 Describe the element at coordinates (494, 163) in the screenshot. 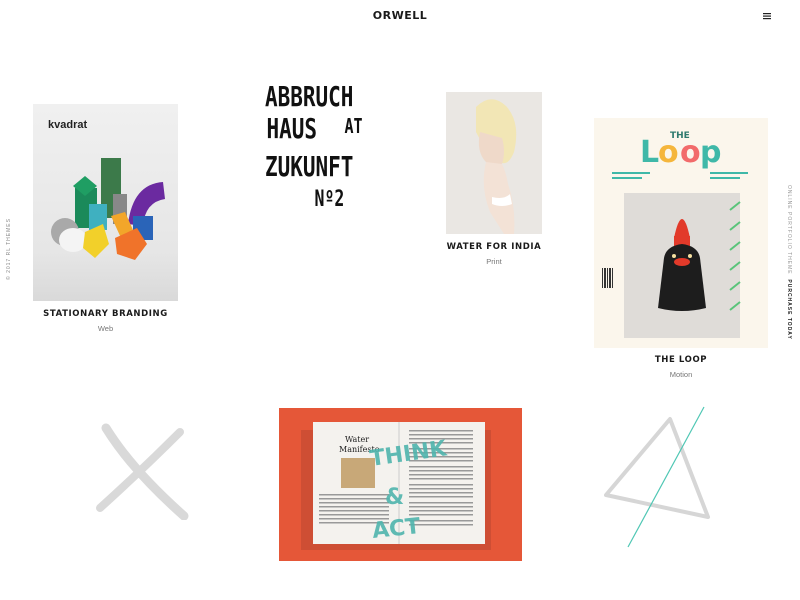

I see `water-for-india-image` at that location.